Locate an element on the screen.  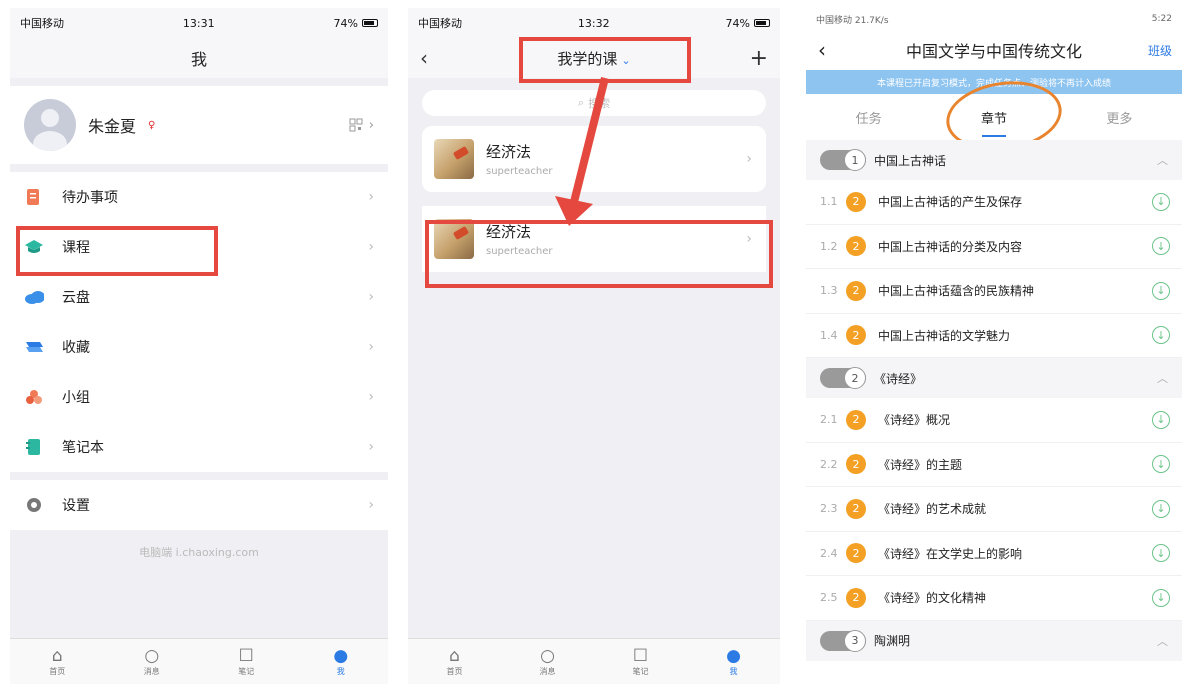
review-mode-notice: 本课程已开启复习模式，完成任务点、测验将不再计入成绩 is located at coordinates (994, 82).